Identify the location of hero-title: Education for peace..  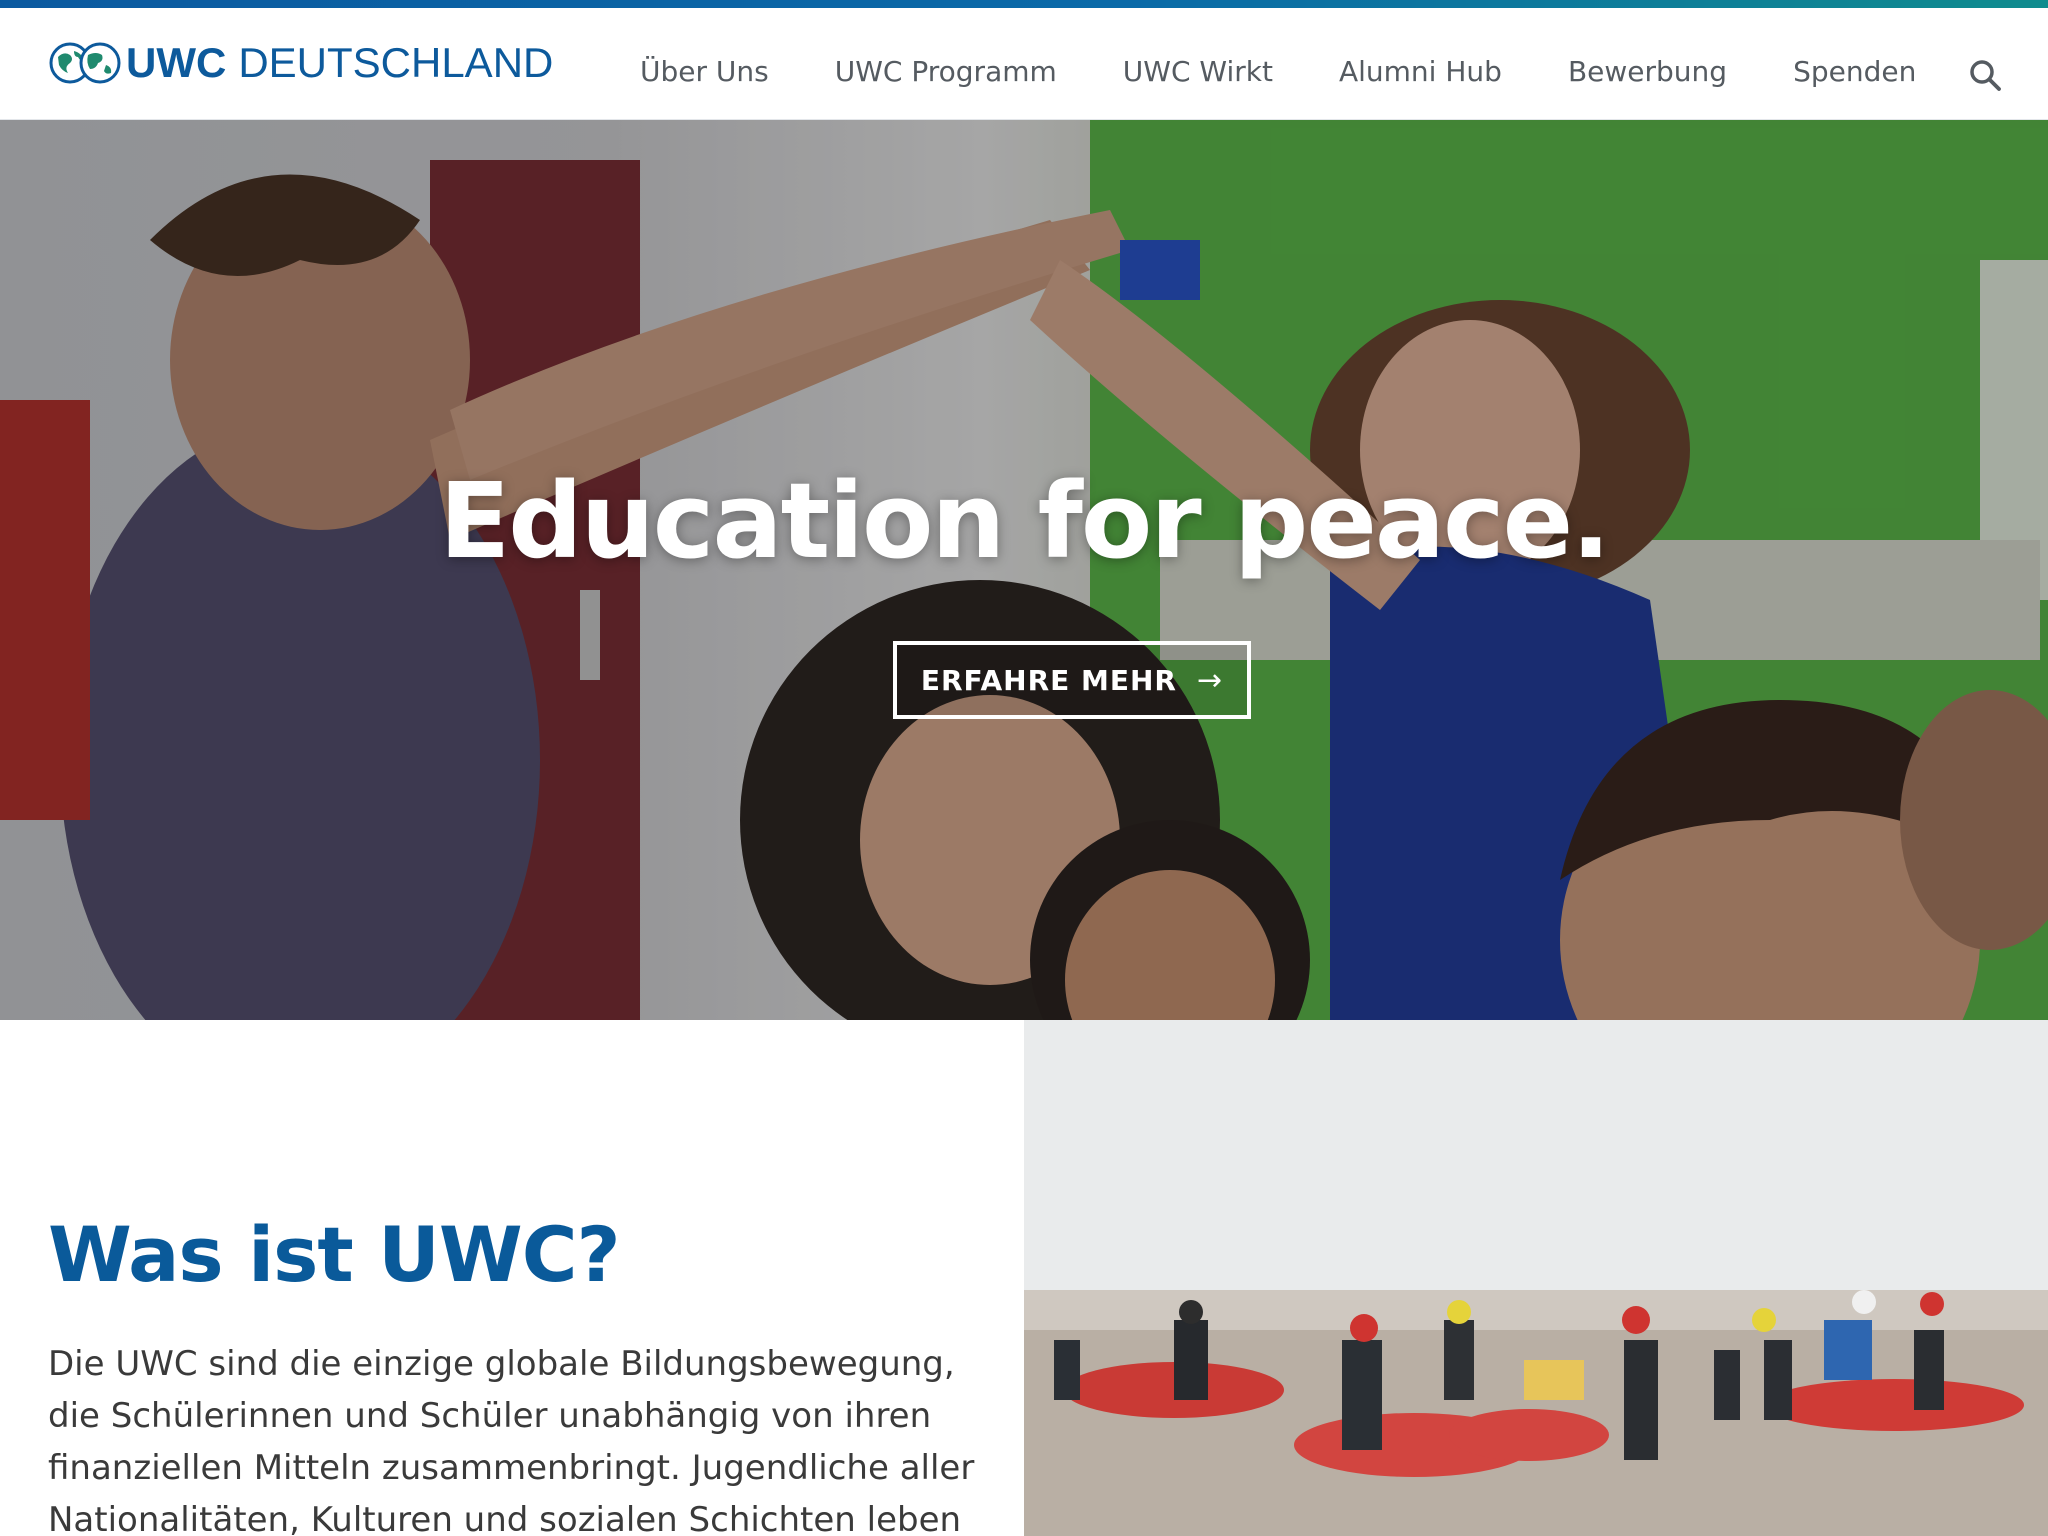
(1024, 521).